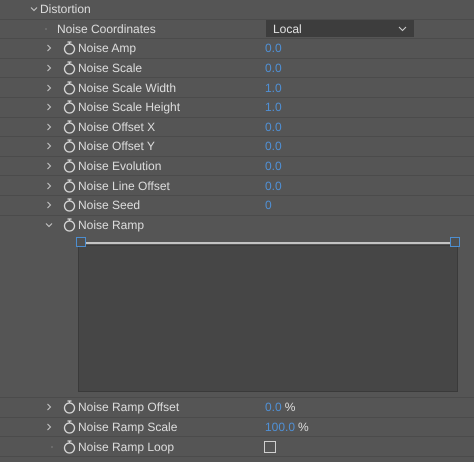 This screenshot has height=462, width=474. I want to click on property-label: Noise Offset X, so click(117, 127).